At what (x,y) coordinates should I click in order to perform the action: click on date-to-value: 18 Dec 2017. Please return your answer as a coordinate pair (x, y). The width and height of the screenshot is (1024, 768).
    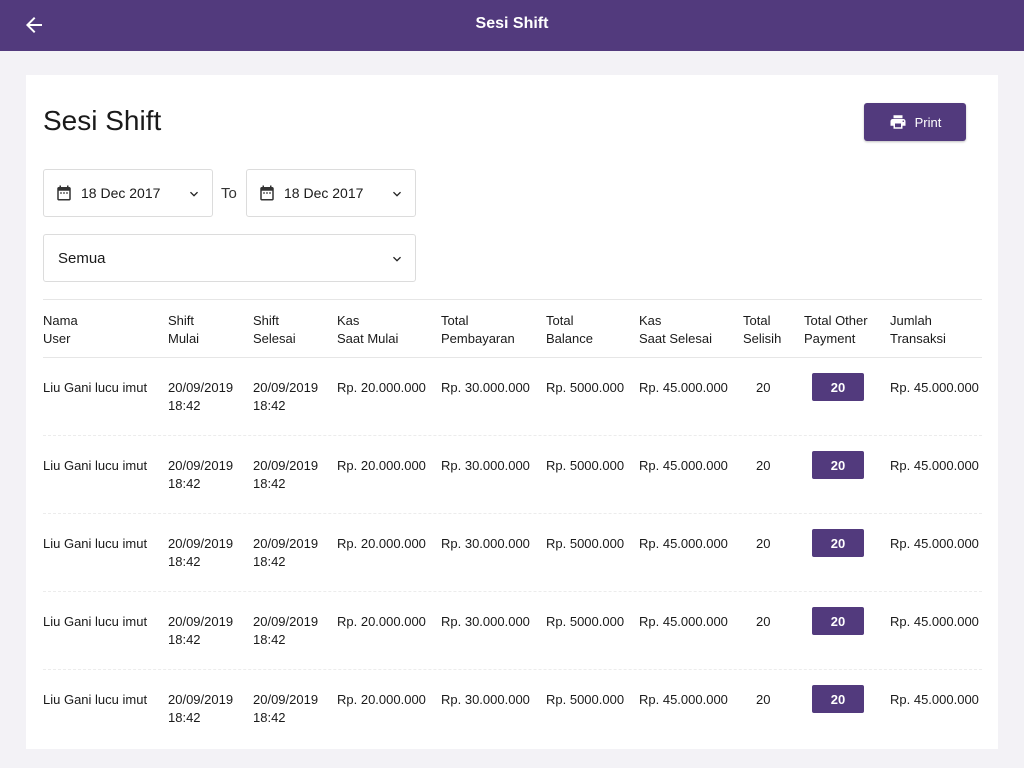
    Looking at the image, I should click on (324, 193).